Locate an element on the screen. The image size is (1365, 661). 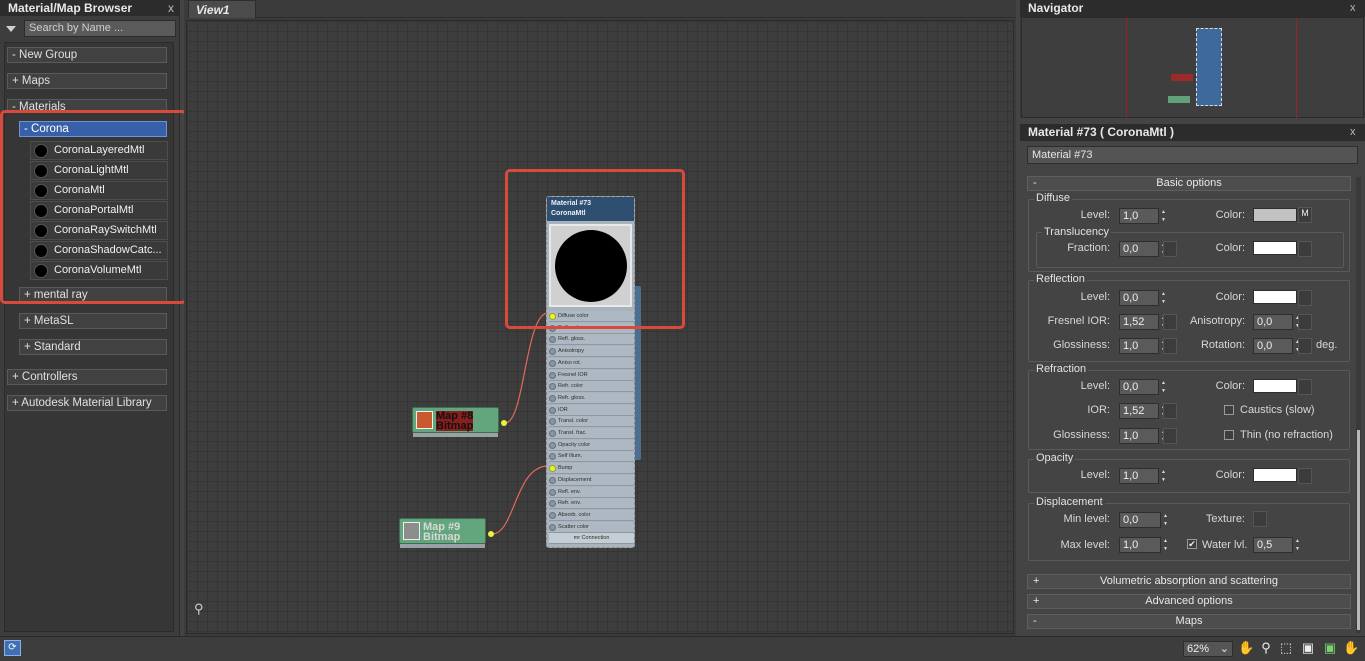
pan-hand-icon: ✋ is located at coordinates (1246, 648).